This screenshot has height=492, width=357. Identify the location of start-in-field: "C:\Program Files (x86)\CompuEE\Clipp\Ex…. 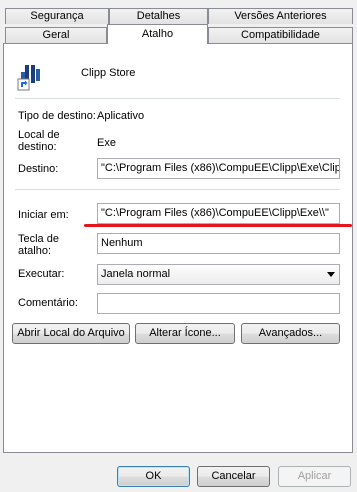
(218, 213).